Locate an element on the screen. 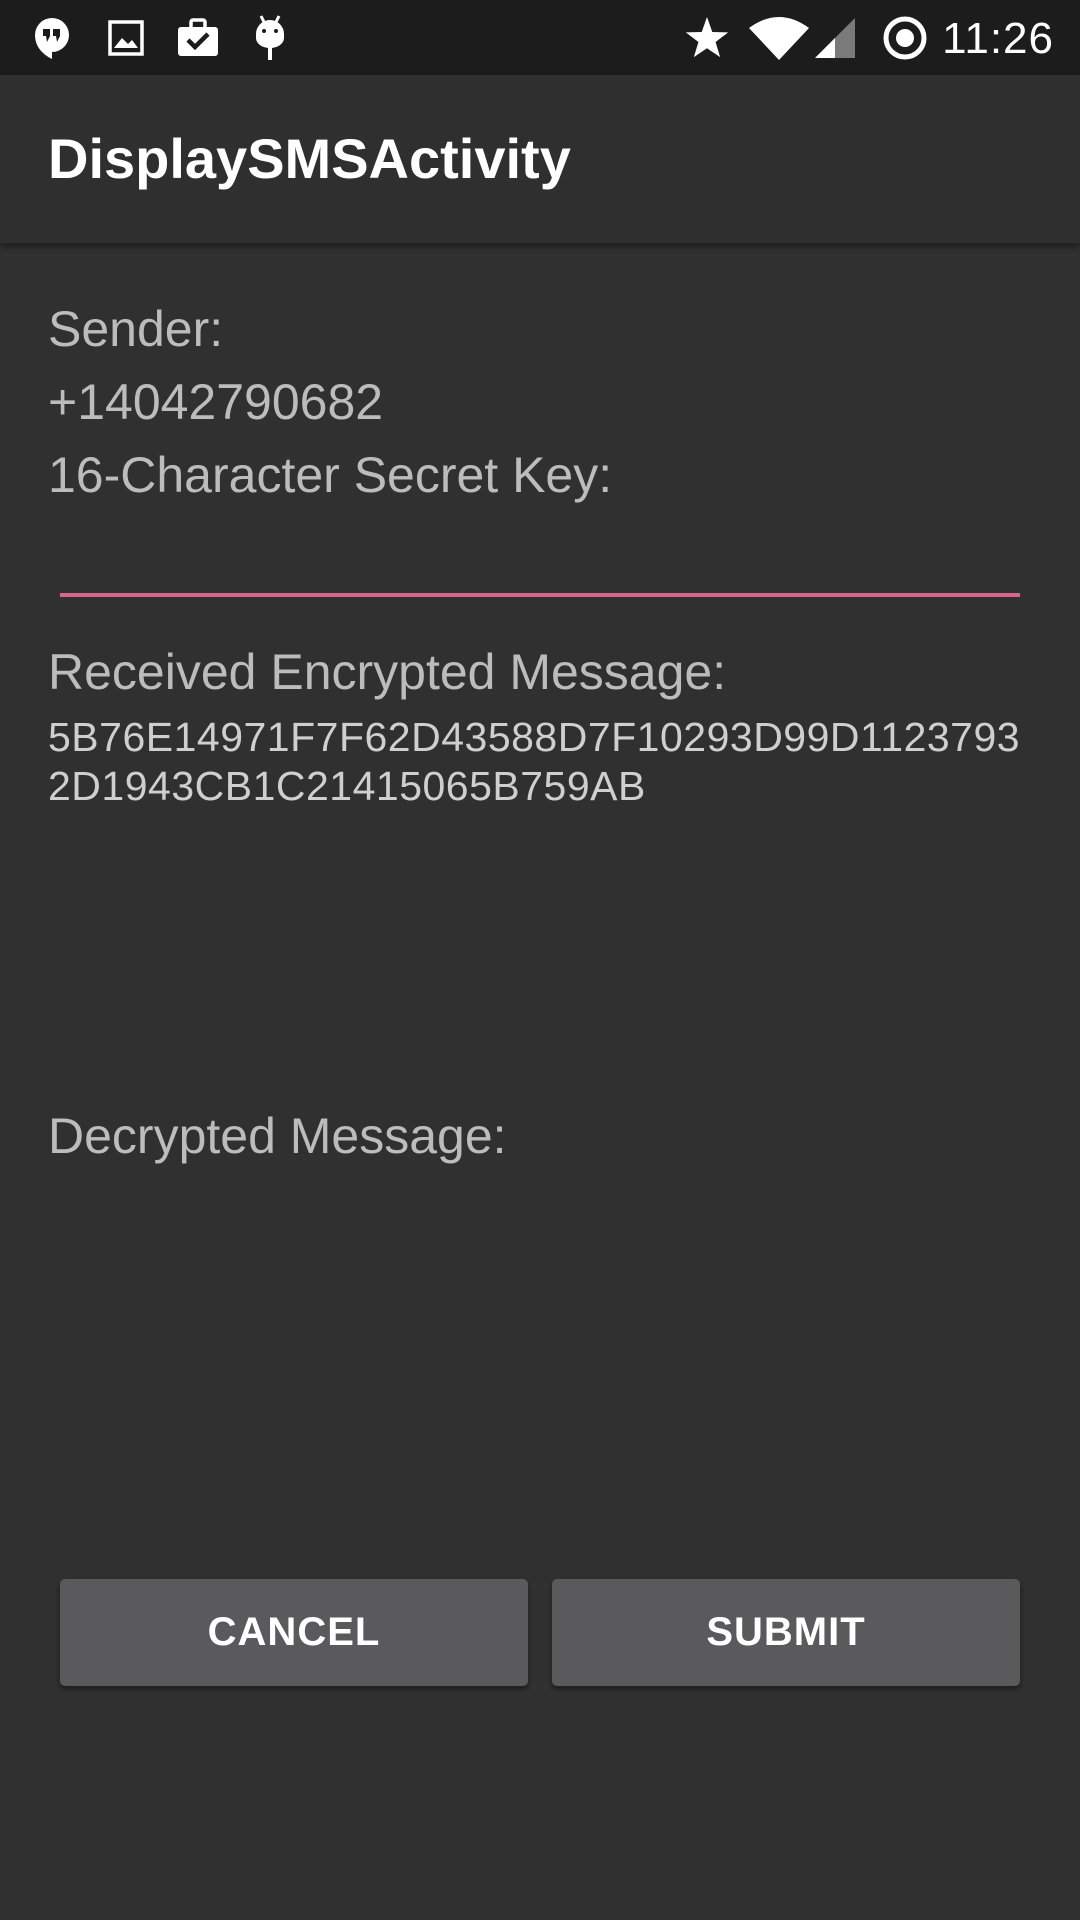  page-title: DisplaySMSActivity is located at coordinates (309, 158).